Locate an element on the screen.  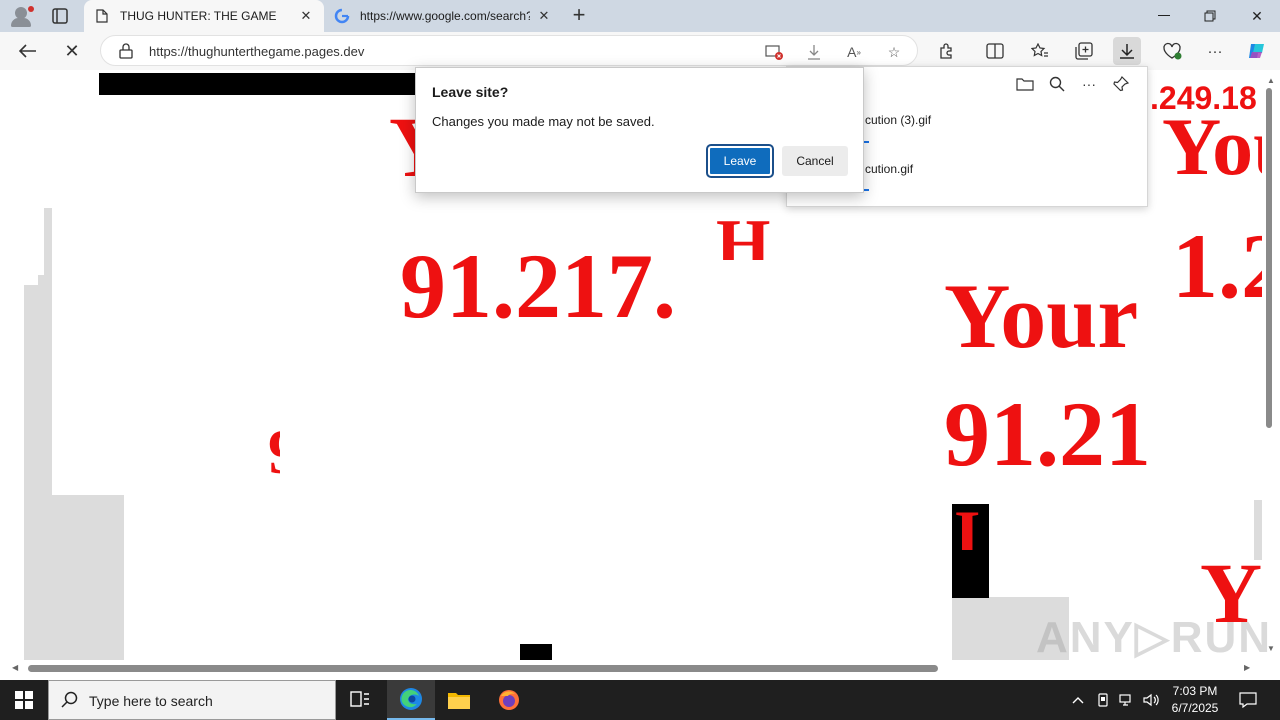
scroll-right-icon: ▶ is located at coordinates (1247, 667).